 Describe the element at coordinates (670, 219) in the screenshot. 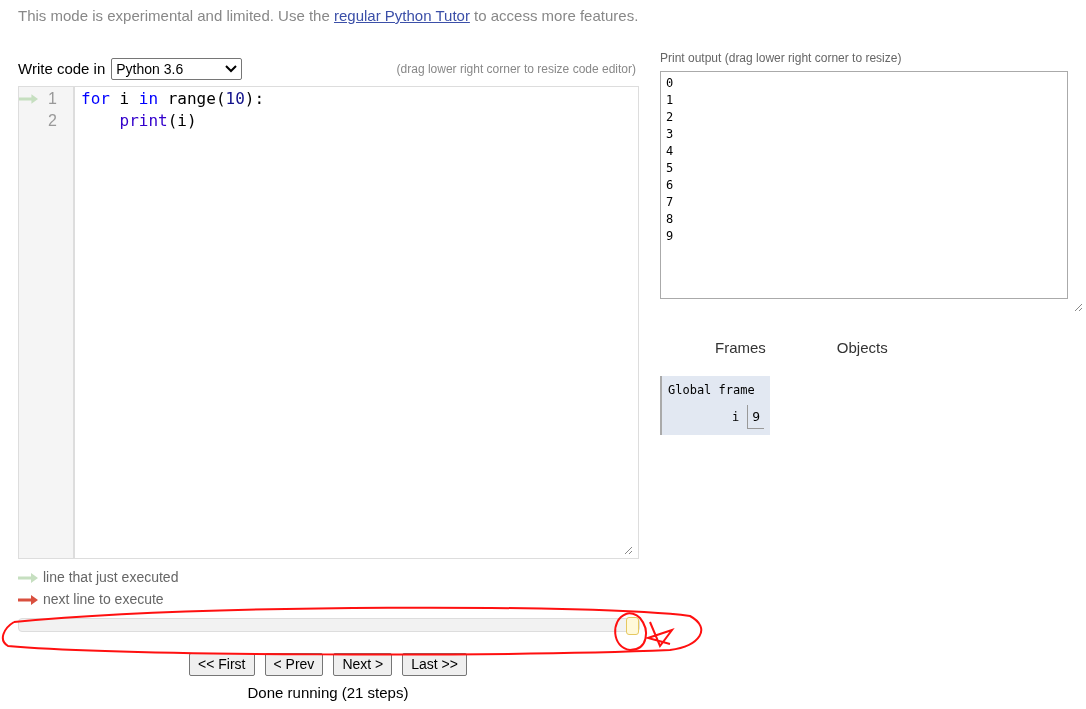

I see `output-line: 8` at that location.